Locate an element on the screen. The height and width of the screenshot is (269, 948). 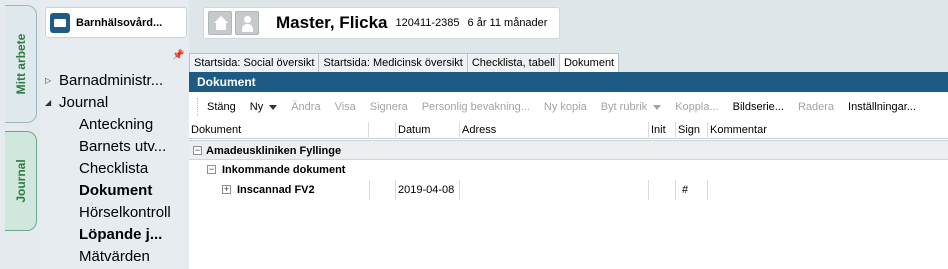
side-tab-strip: Mitt arbete Journal is located at coordinates (20, 134).